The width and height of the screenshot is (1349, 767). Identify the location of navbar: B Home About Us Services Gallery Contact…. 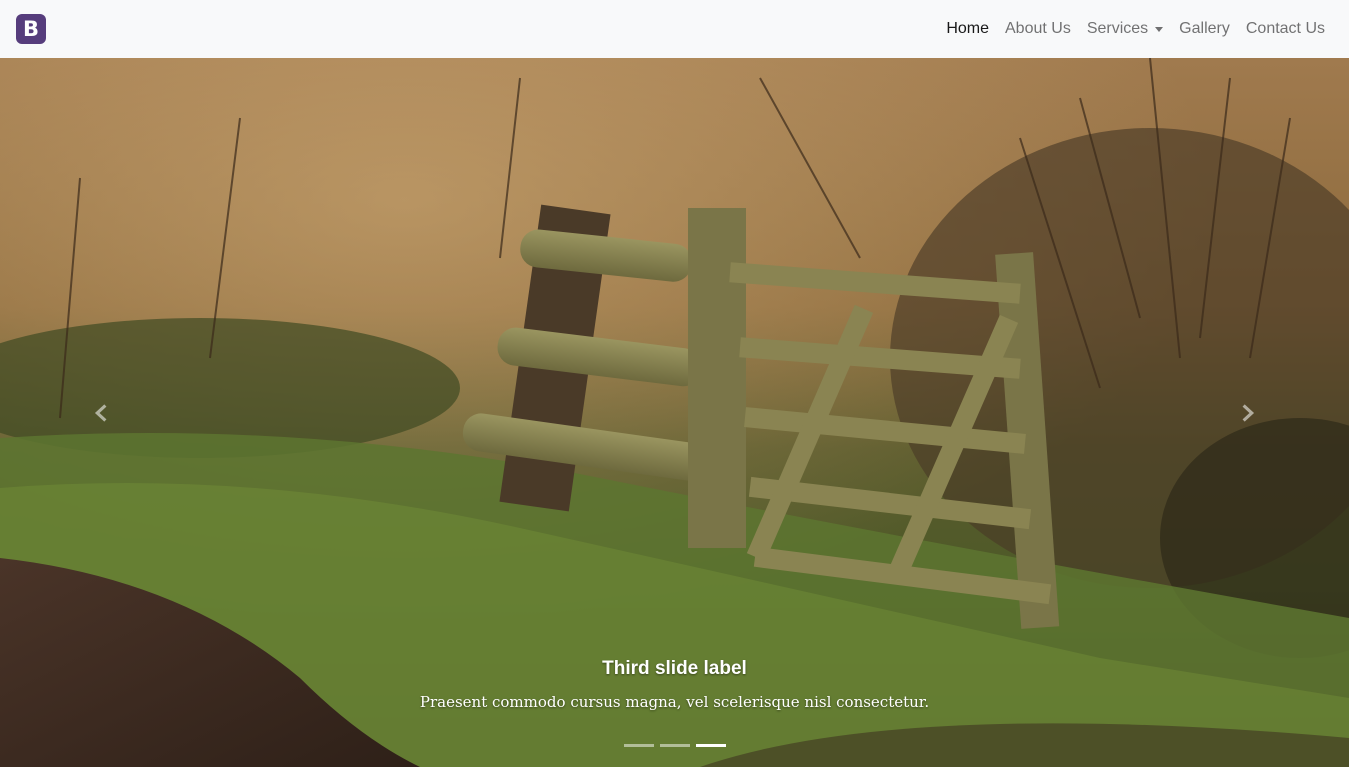
(674, 29).